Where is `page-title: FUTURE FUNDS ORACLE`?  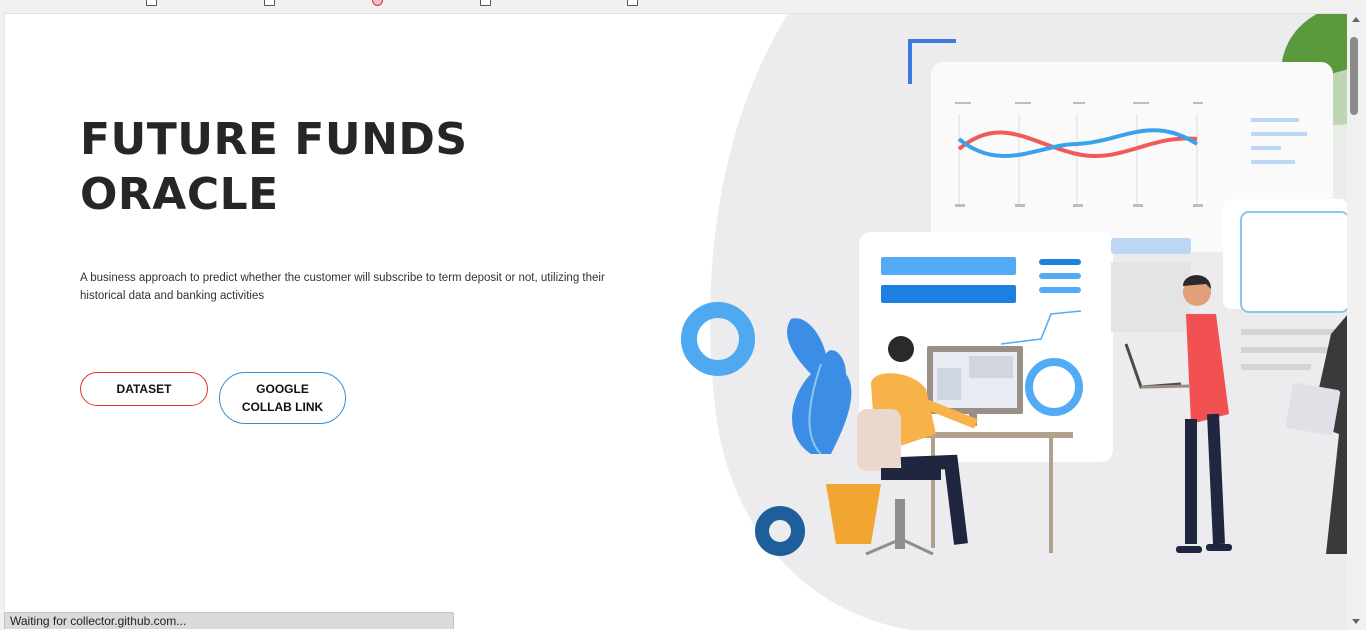
page-title: FUTURE FUNDS ORACLE is located at coordinates (274, 167).